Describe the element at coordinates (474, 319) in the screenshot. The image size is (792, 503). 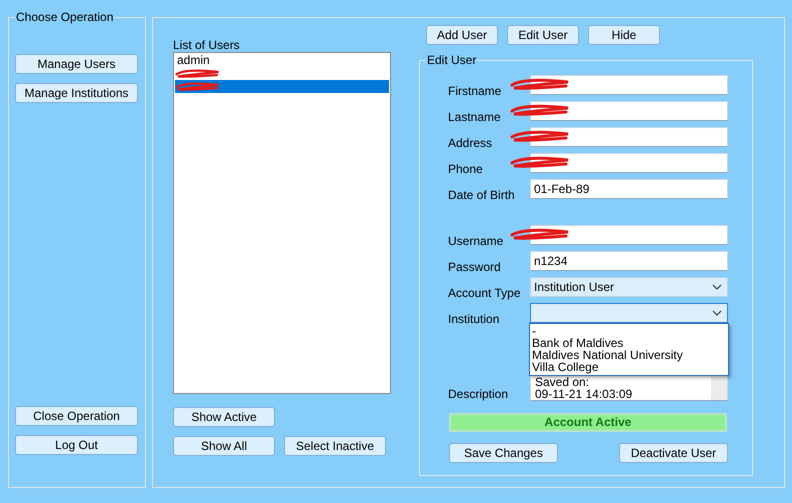
I see `field-label: Institution` at that location.